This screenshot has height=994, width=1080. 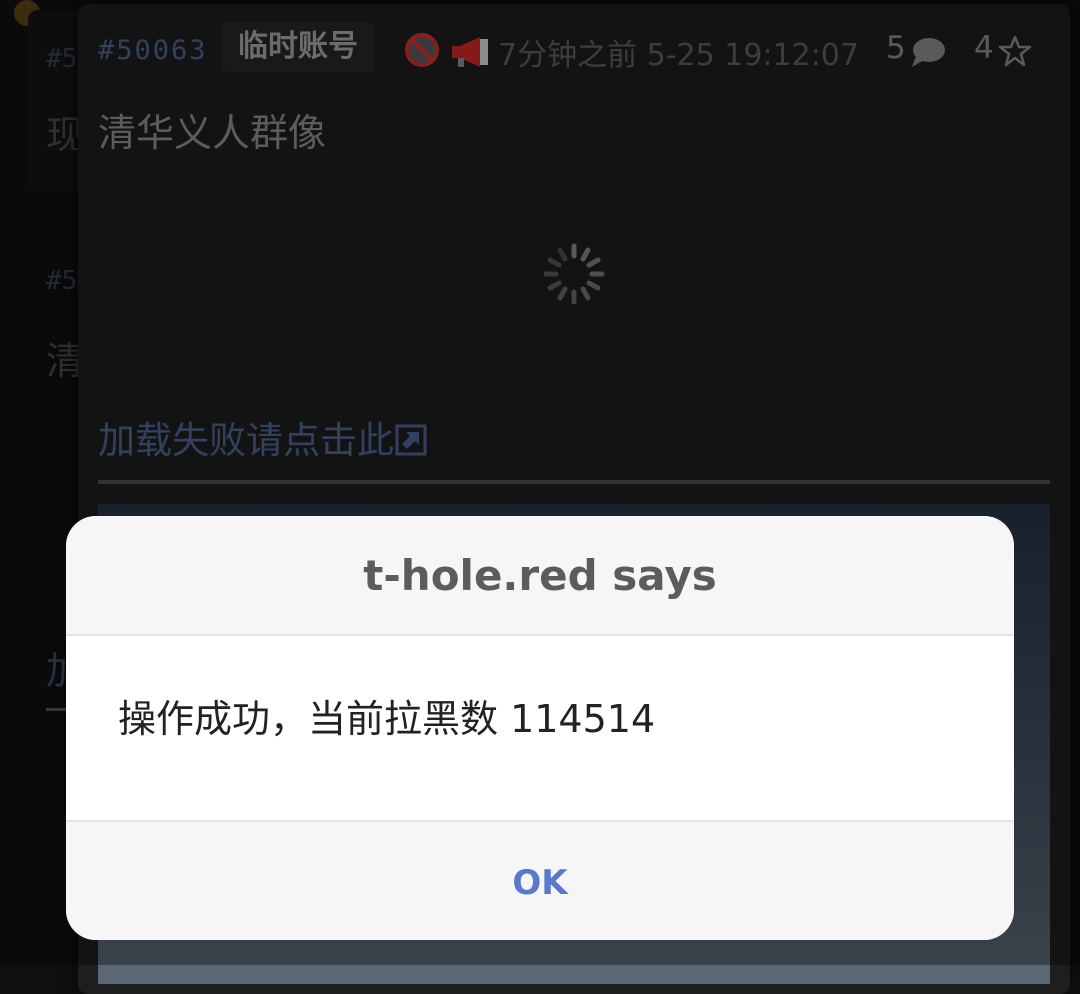 I want to click on dialog-footer: OK, so click(x=540, y=880).